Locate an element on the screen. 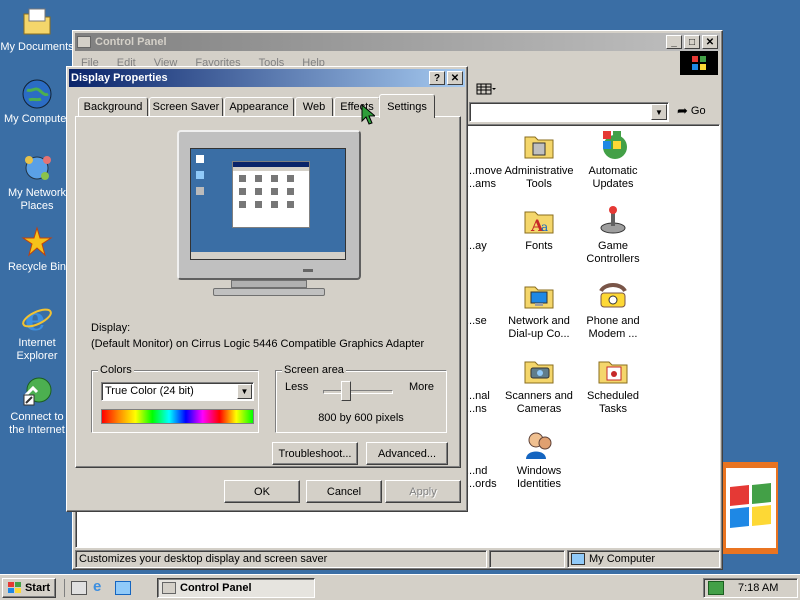 This screenshot has width=800, height=600. ok-button: OK is located at coordinates (262, 491).